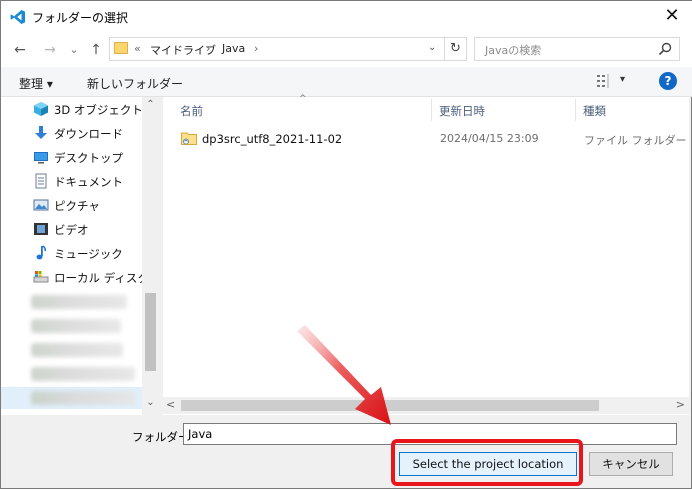  I want to click on horizontal-scrollbar: < >, so click(426, 405).